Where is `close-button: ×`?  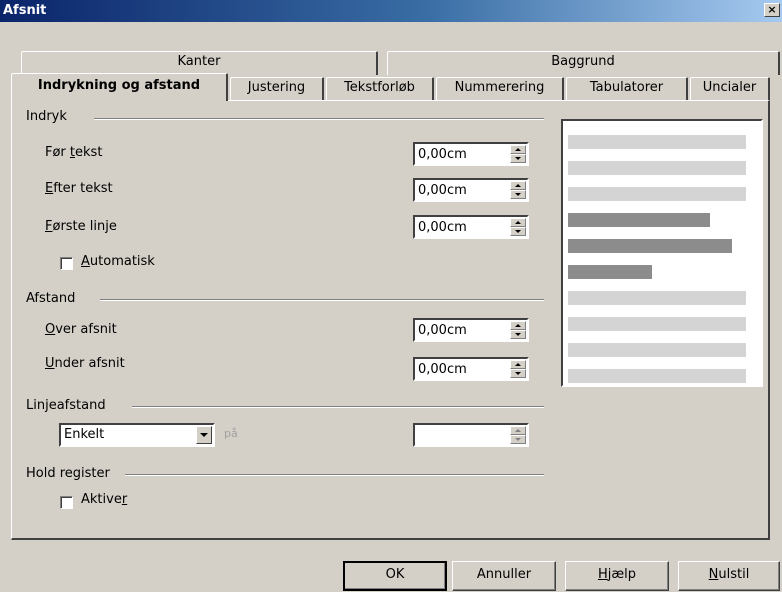 close-button: × is located at coordinates (772, 10).